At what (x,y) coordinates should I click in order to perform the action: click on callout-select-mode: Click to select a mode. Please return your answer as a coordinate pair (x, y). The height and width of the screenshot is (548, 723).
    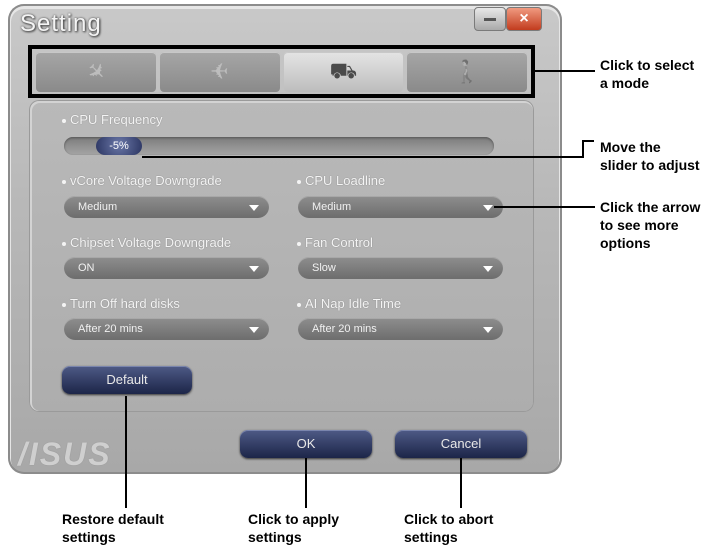
    Looking at the image, I should click on (647, 74).